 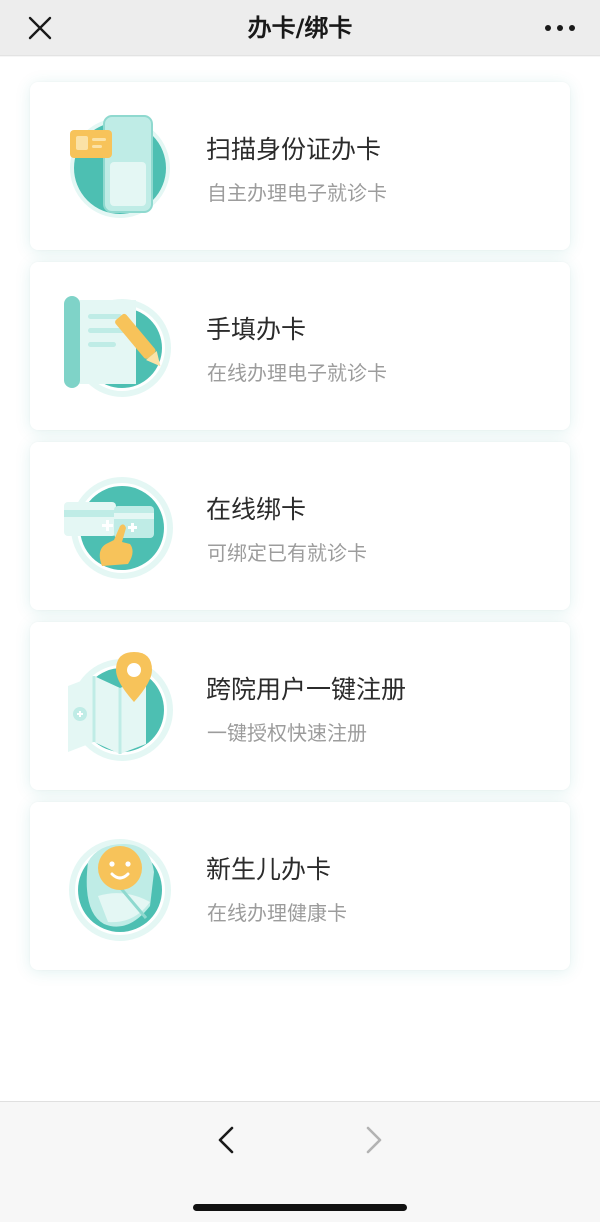 What do you see at coordinates (269, 869) in the screenshot?
I see `card-title: 新生儿办卡` at bounding box center [269, 869].